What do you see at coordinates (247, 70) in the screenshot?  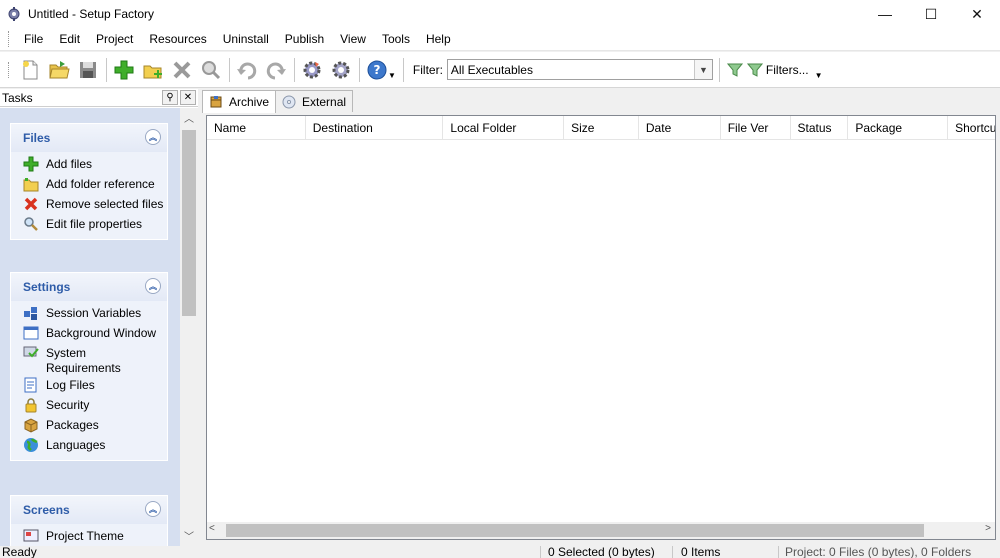 I see `undo-button` at bounding box center [247, 70].